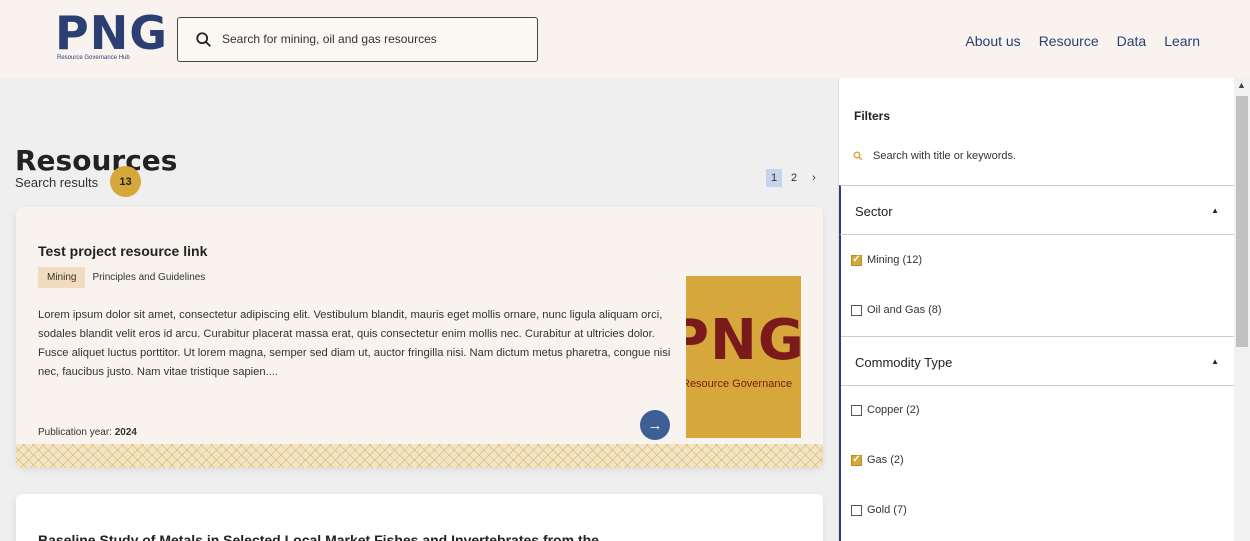 The width and height of the screenshot is (1250, 541). I want to click on open-resource-button: →, so click(655, 425).